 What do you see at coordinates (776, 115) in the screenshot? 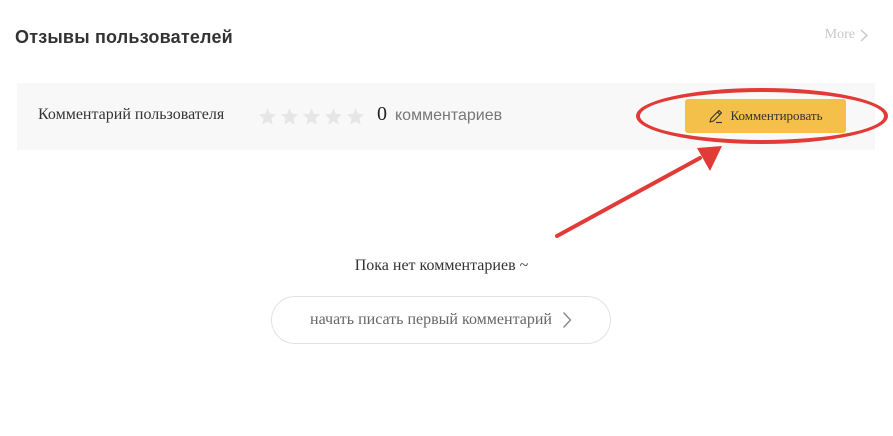
I see `comment-button-label: Комментировать` at bounding box center [776, 115].